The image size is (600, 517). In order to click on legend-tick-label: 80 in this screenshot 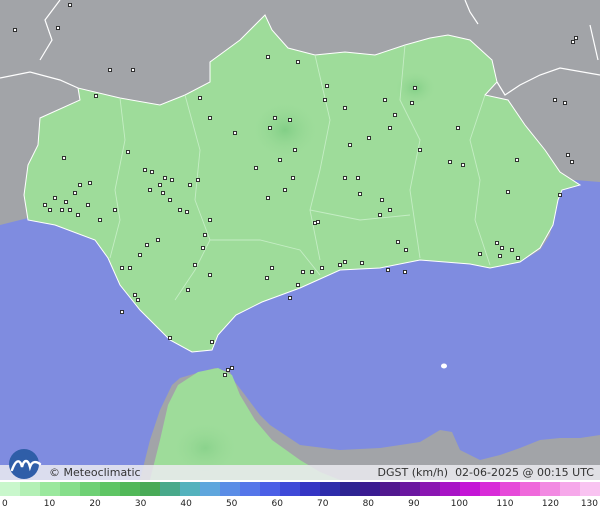, I will do `click(368, 504)`.